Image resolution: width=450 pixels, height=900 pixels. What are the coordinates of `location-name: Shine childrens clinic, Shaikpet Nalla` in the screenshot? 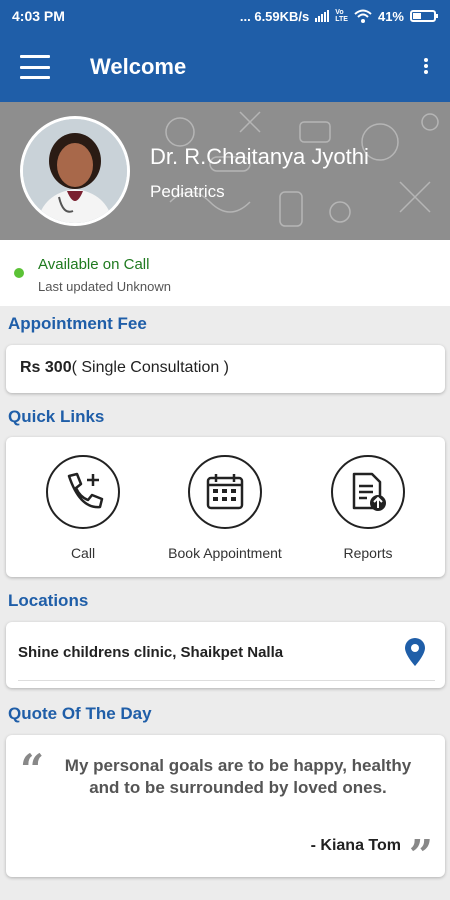 It's located at (151, 652).